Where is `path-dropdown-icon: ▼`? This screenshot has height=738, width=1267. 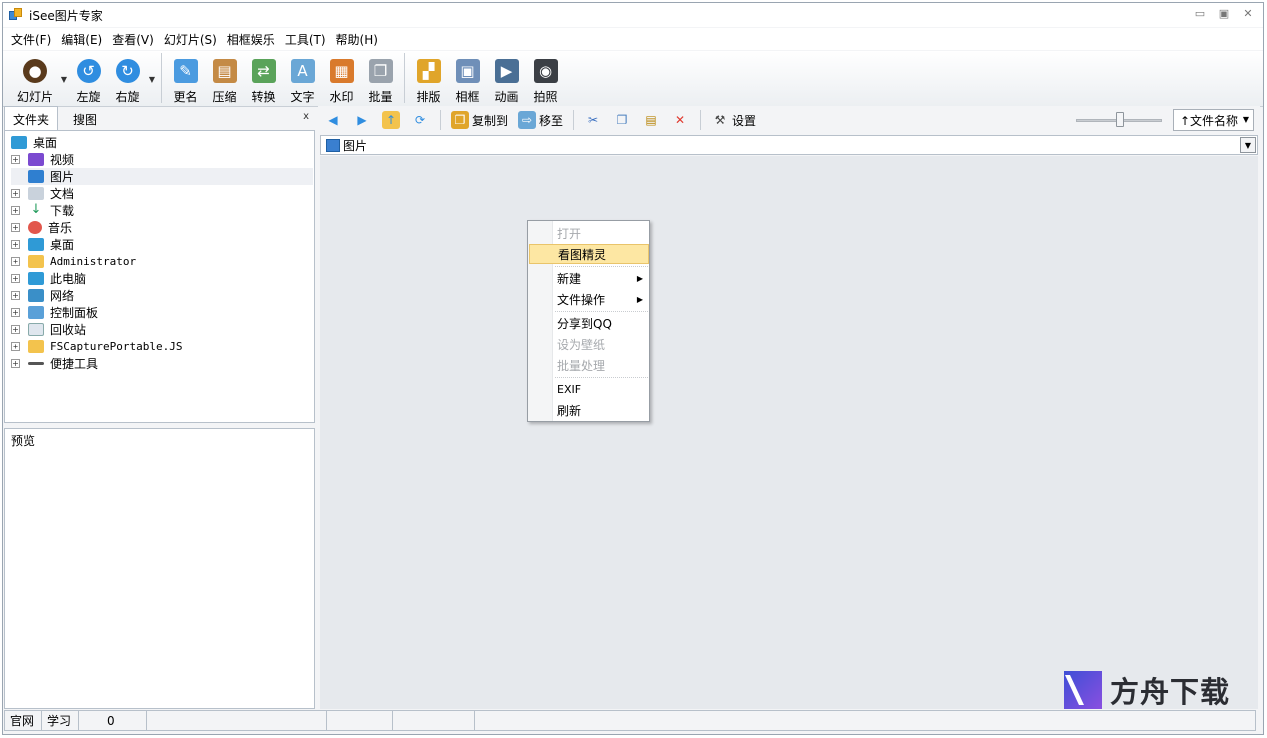
path-dropdown-icon: ▼ is located at coordinates (1248, 145).